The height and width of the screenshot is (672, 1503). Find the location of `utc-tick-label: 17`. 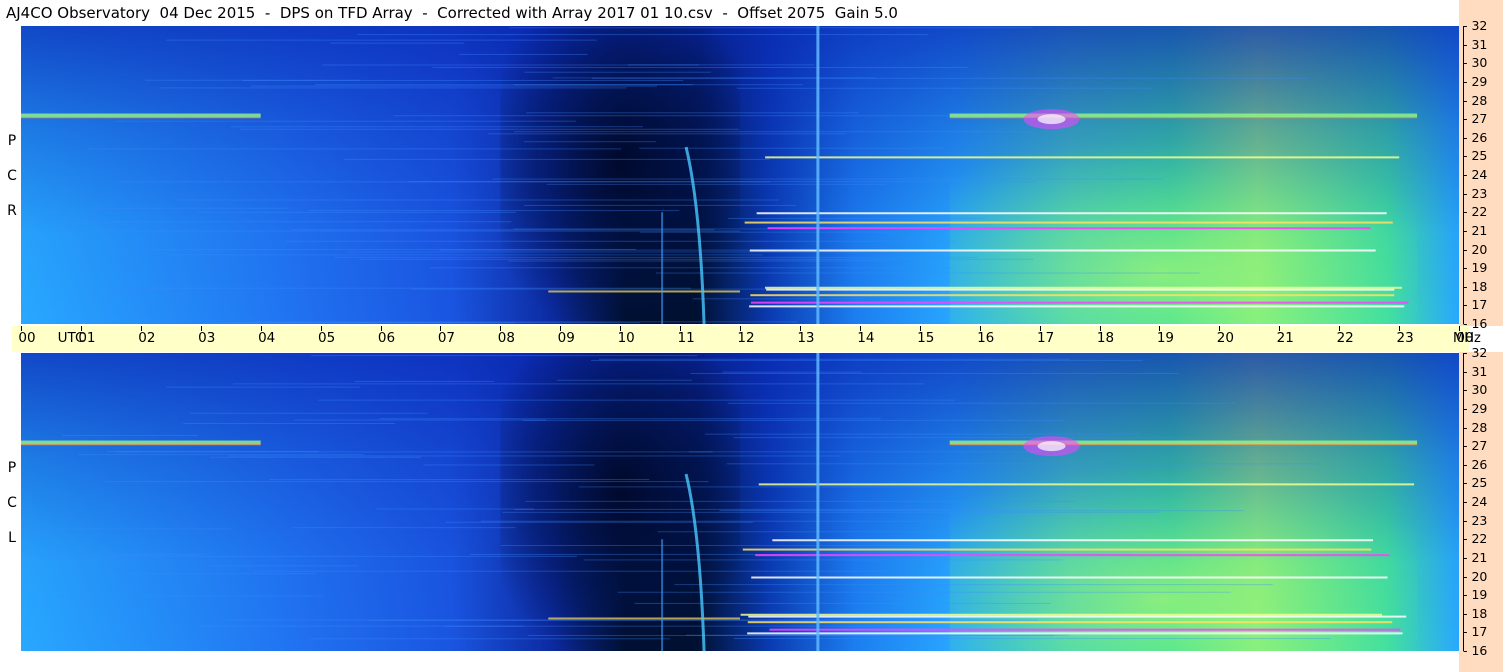

utc-tick-label: 17 is located at coordinates (1045, 338).